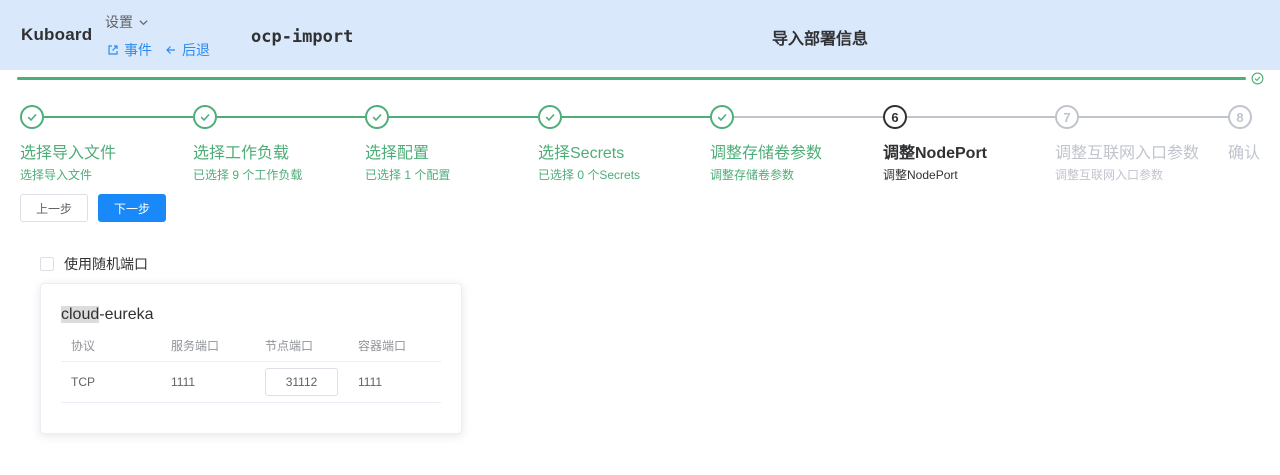  What do you see at coordinates (920, 175) in the screenshot?
I see `step-description: 调整NodePort` at bounding box center [920, 175].